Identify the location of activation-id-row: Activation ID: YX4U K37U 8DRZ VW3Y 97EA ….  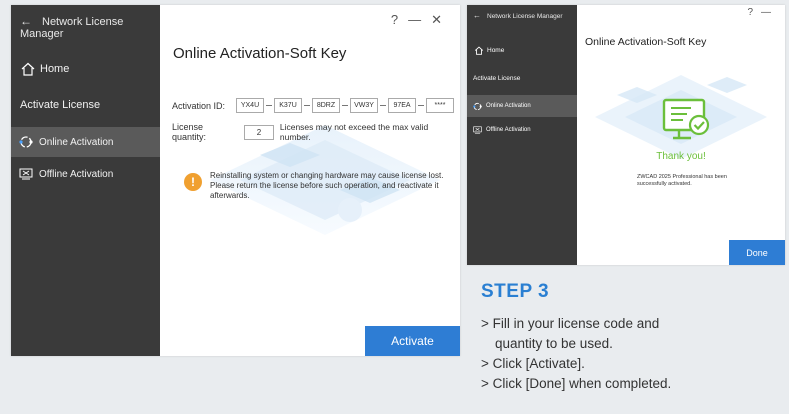
(313, 105).